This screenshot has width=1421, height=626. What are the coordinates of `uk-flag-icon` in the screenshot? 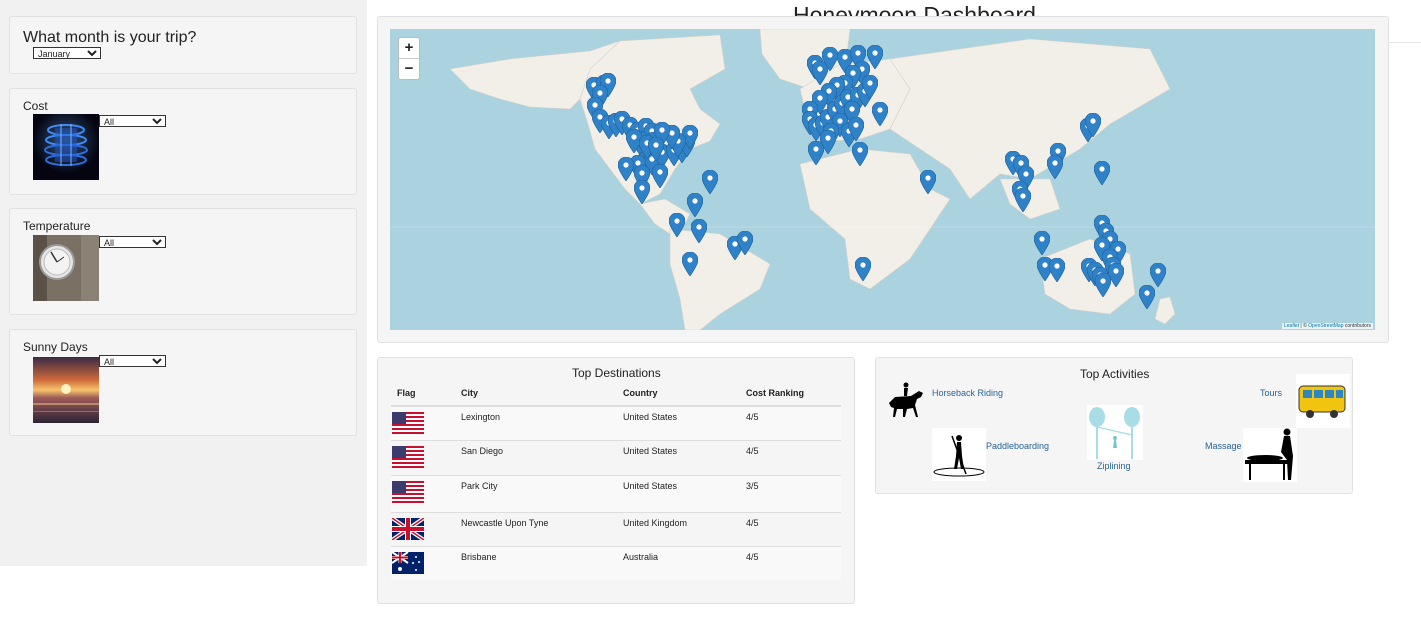 It's located at (408, 528).